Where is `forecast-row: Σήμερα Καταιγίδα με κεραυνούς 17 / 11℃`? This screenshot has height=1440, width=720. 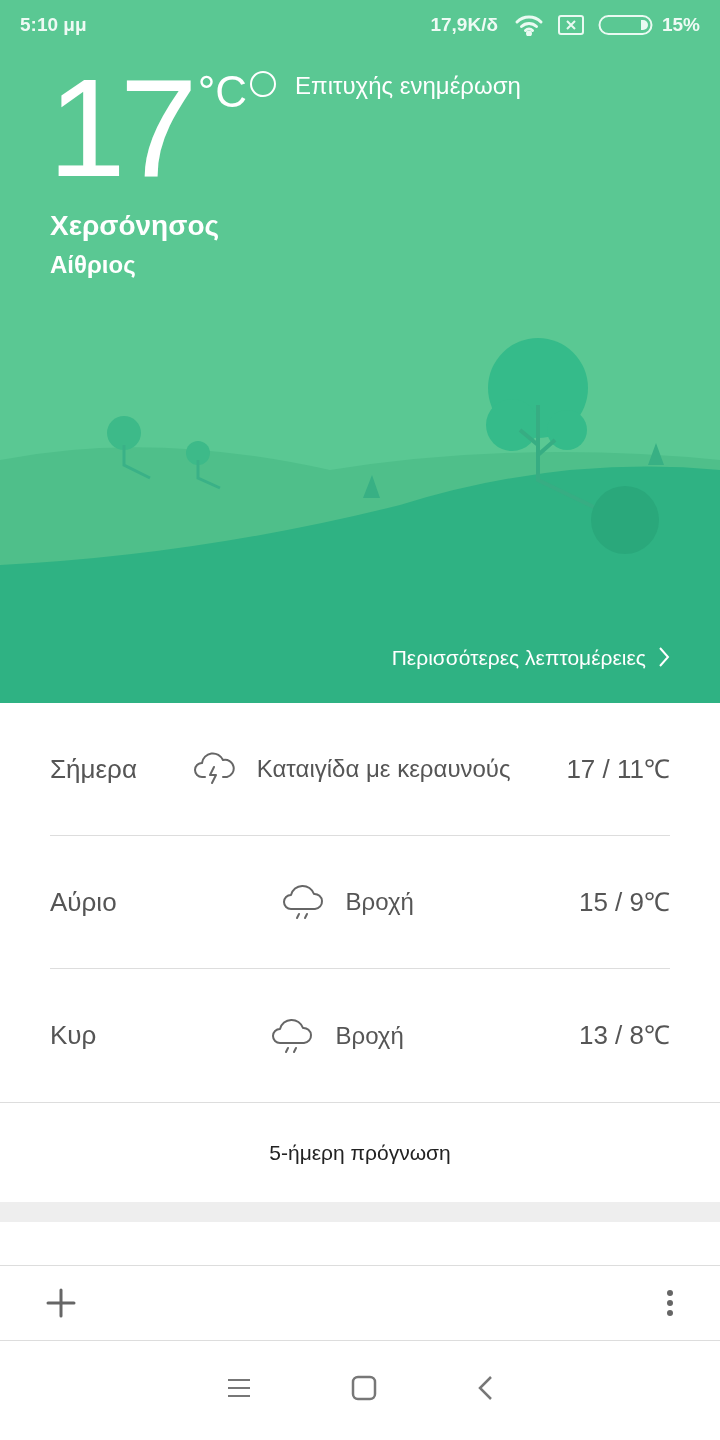
forecast-row: Σήμερα Καταιγίδα με κεραυνούς 17 / 11℃ is located at coordinates (360, 769).